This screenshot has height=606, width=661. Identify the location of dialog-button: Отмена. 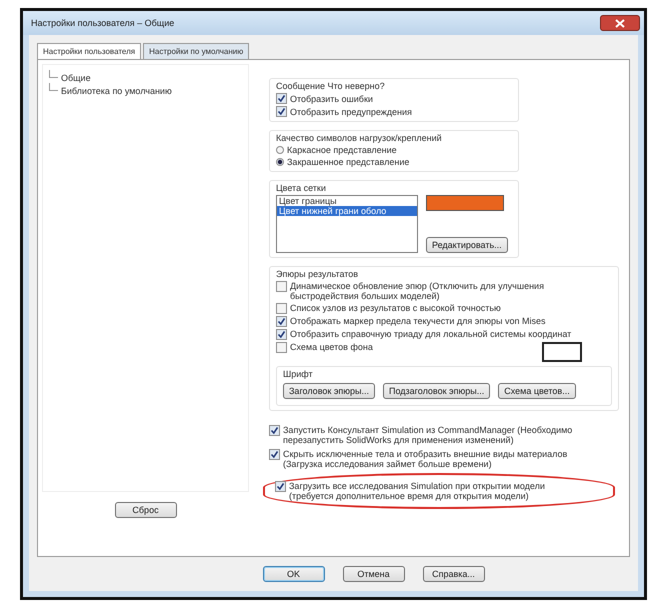
(373, 574).